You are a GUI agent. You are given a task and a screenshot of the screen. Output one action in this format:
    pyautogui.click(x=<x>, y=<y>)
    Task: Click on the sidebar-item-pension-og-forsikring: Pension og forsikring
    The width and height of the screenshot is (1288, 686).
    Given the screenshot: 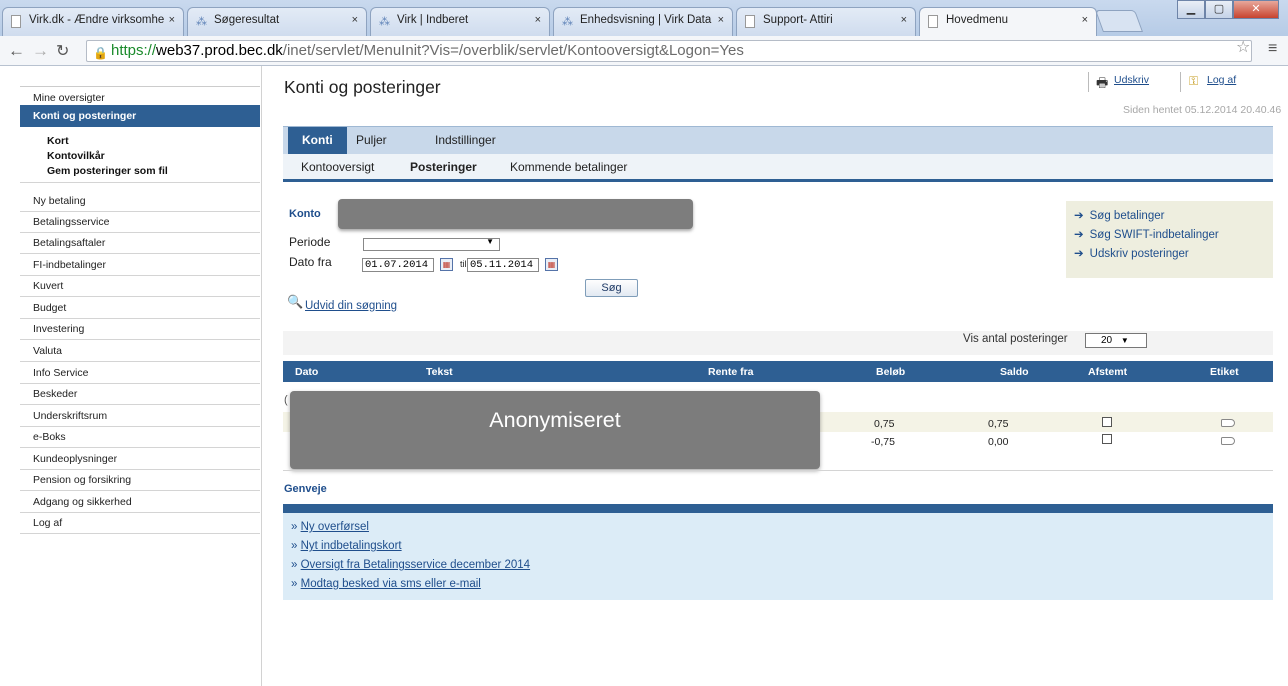 What is the action you would take?
    pyautogui.click(x=140, y=480)
    